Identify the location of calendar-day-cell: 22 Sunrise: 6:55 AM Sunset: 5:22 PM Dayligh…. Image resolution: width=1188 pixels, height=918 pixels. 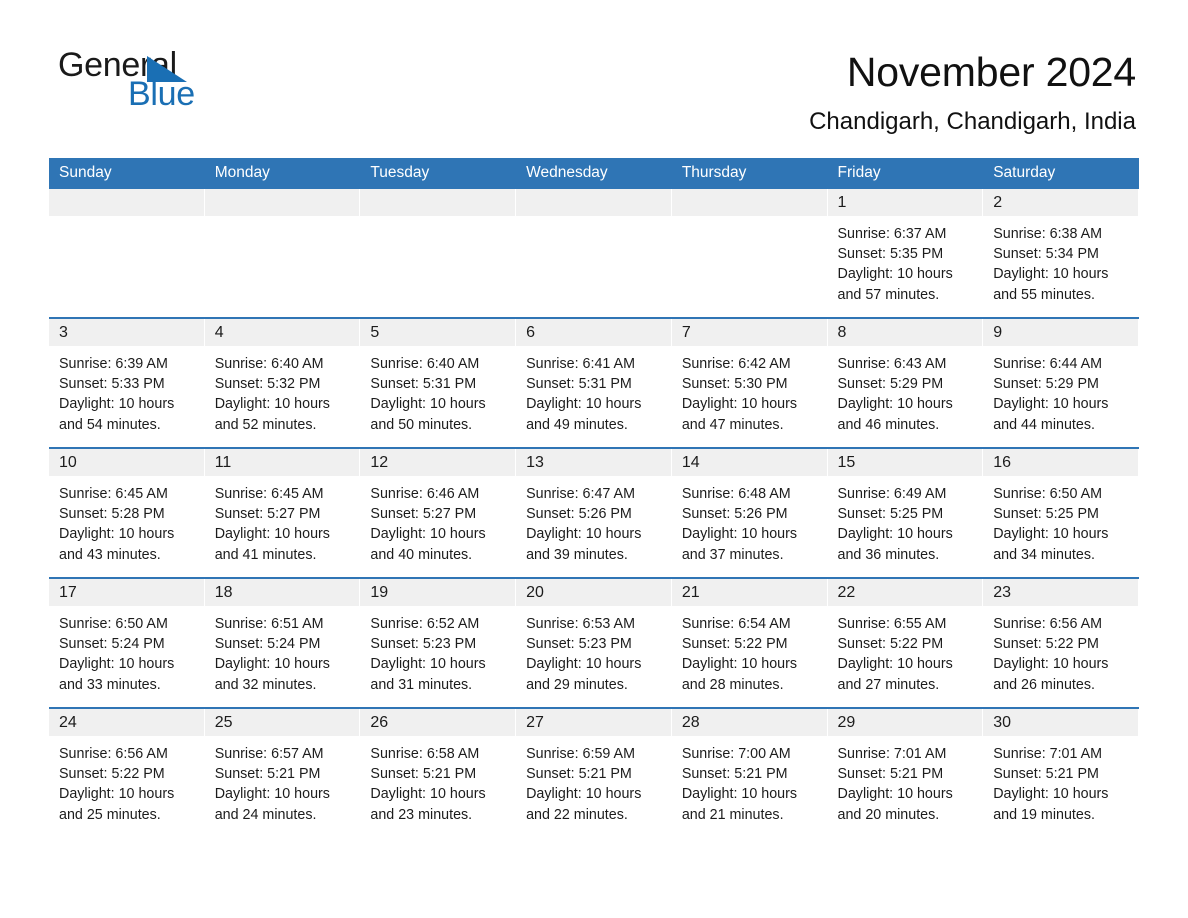
(905, 642).